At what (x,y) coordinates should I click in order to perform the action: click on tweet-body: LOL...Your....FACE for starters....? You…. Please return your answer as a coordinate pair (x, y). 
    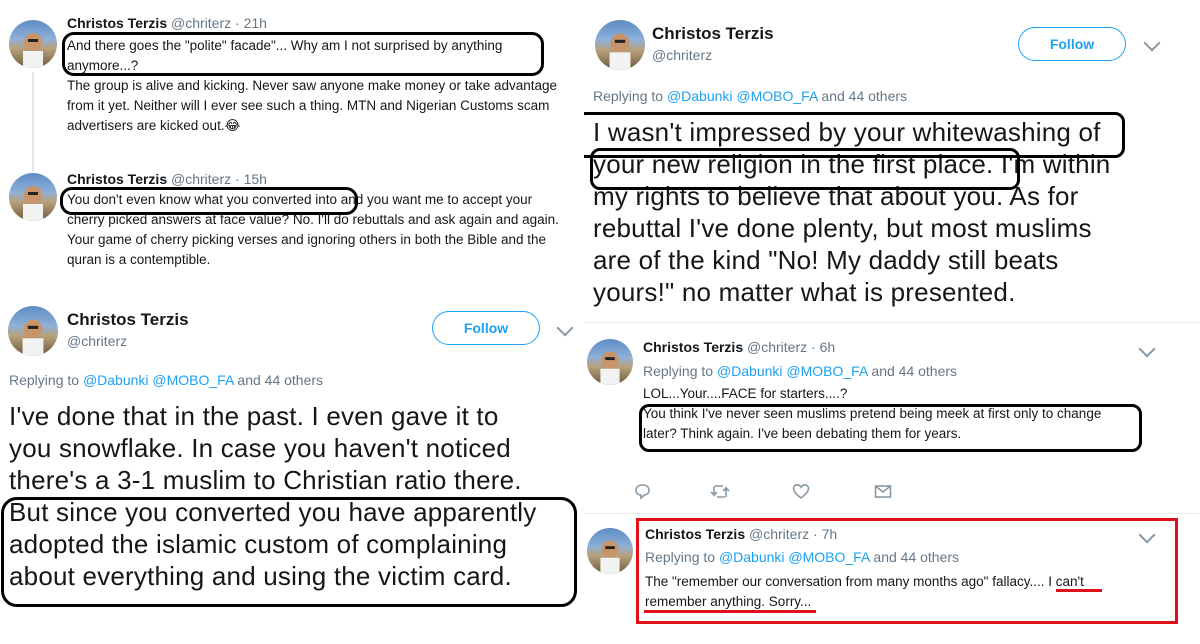
    Looking at the image, I should click on (872, 413).